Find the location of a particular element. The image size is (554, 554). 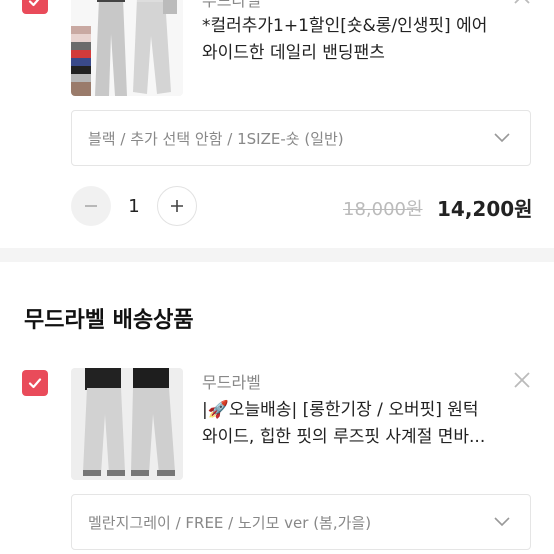

minus-icon is located at coordinates (91, 206).